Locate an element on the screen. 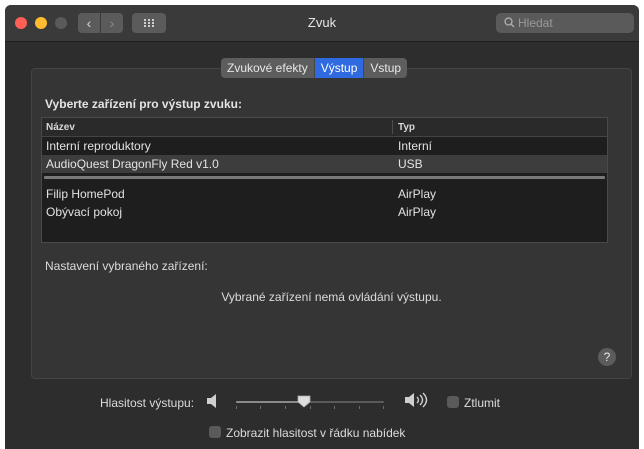 The height and width of the screenshot is (449, 644). search-input is located at coordinates (573, 23).